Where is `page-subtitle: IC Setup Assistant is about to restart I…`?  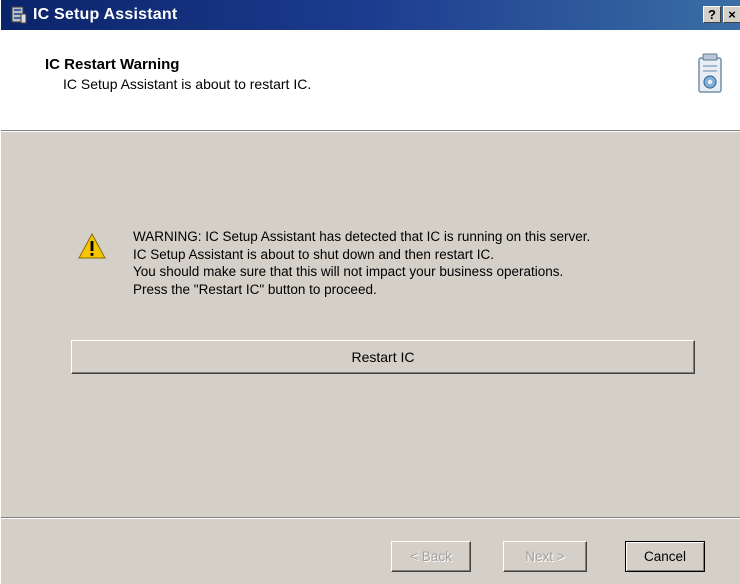
page-subtitle: IC Setup Assistant is about to restart I… is located at coordinates (187, 84).